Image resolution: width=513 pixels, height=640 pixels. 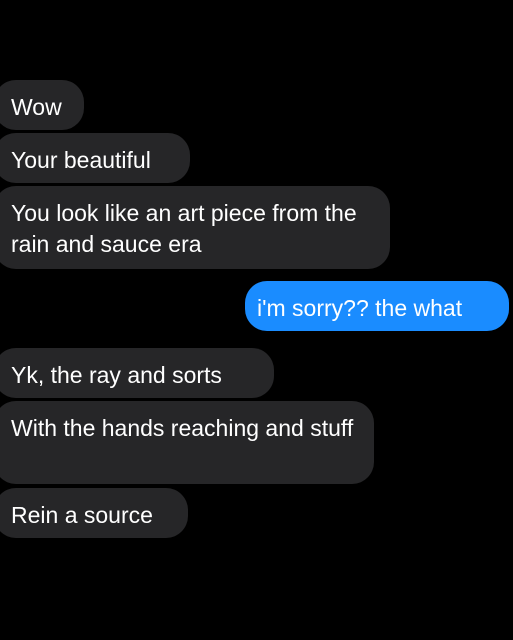 What do you see at coordinates (182, 428) in the screenshot?
I see `message-text: With the hands reaching and stuff` at bounding box center [182, 428].